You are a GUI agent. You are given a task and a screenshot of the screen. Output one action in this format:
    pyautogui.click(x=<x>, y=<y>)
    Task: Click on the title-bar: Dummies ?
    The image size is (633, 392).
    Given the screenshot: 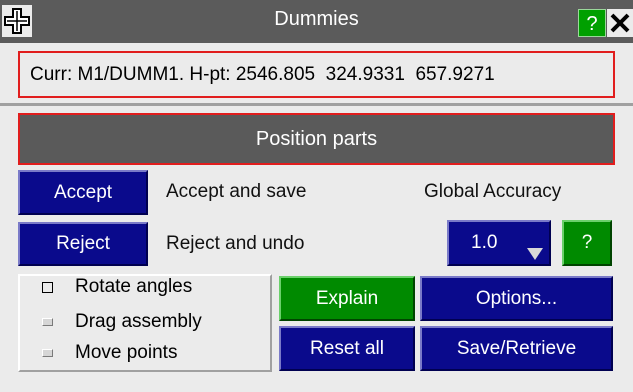 What is the action you would take?
    pyautogui.click(x=316, y=21)
    